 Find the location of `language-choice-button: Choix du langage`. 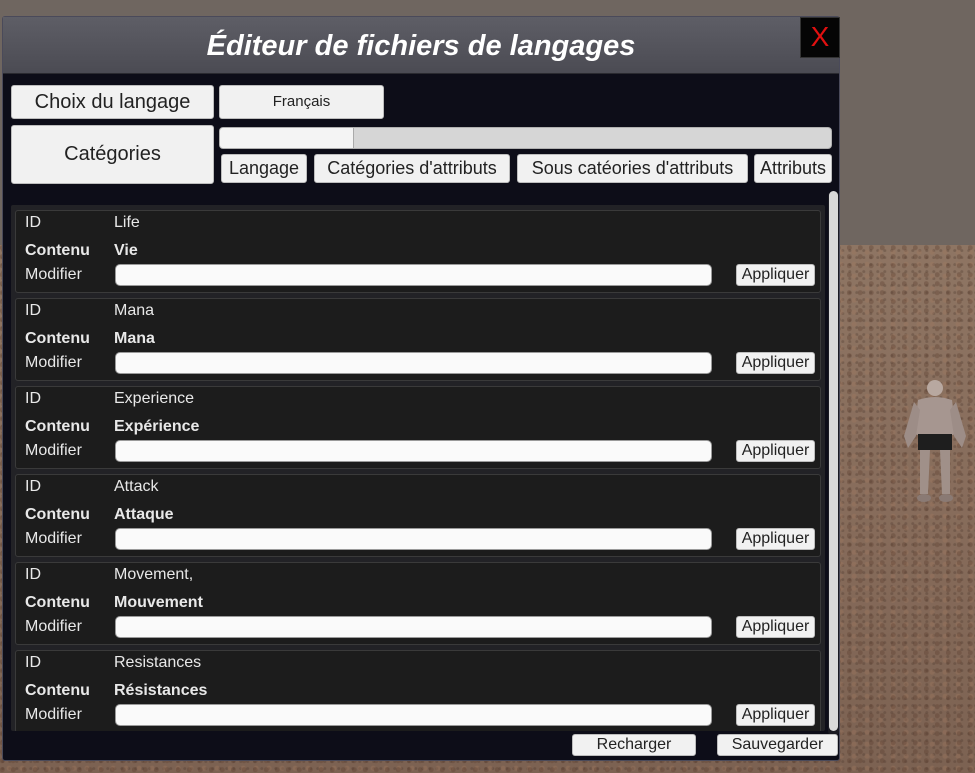

language-choice-button: Choix du langage is located at coordinates (112, 102).